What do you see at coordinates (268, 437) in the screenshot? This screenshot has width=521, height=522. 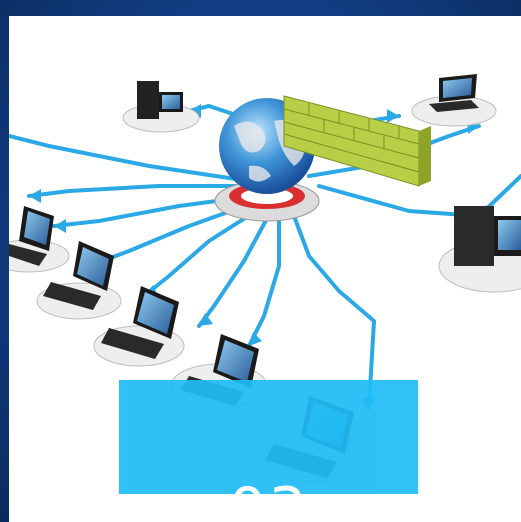 I see `number-tile: 03` at bounding box center [268, 437].